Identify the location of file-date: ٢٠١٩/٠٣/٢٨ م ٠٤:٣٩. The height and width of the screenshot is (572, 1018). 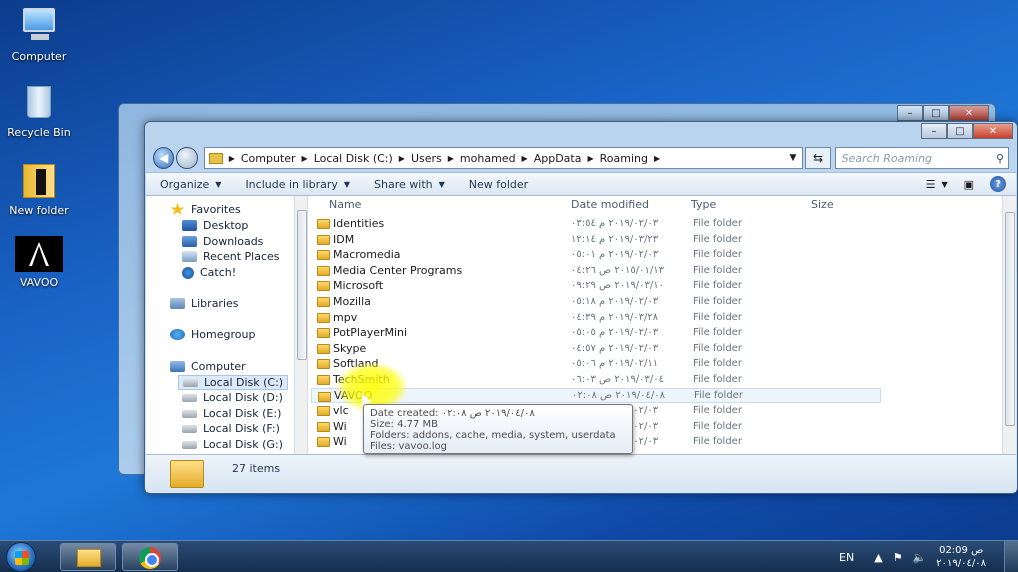
(615, 317).